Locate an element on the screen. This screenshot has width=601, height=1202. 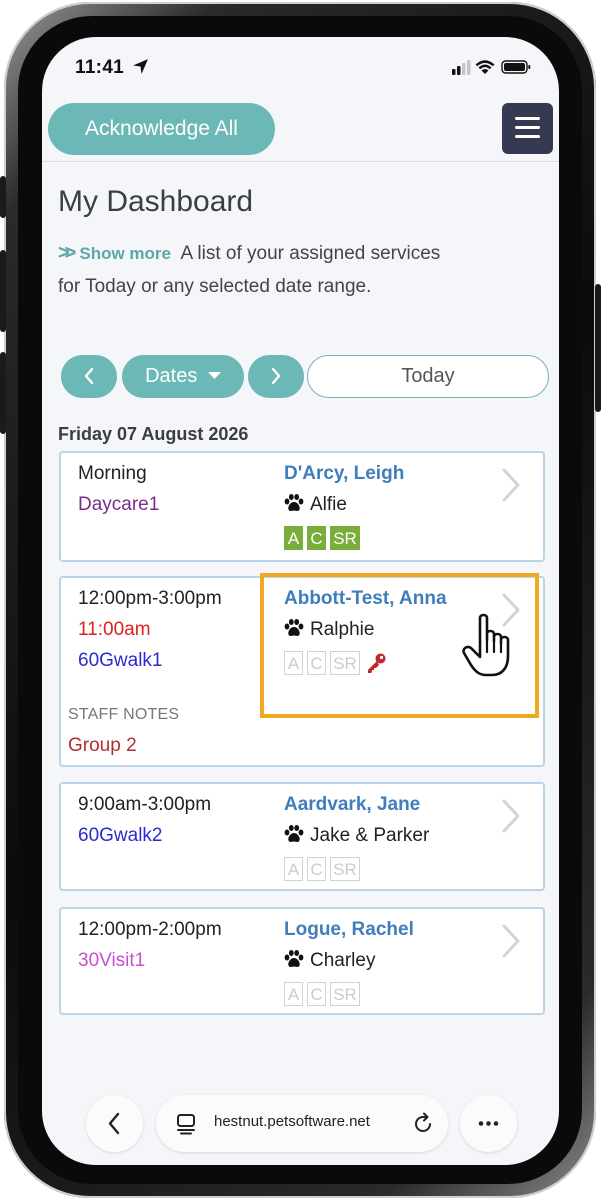
service-name: 30Visit1 is located at coordinates (112, 960).